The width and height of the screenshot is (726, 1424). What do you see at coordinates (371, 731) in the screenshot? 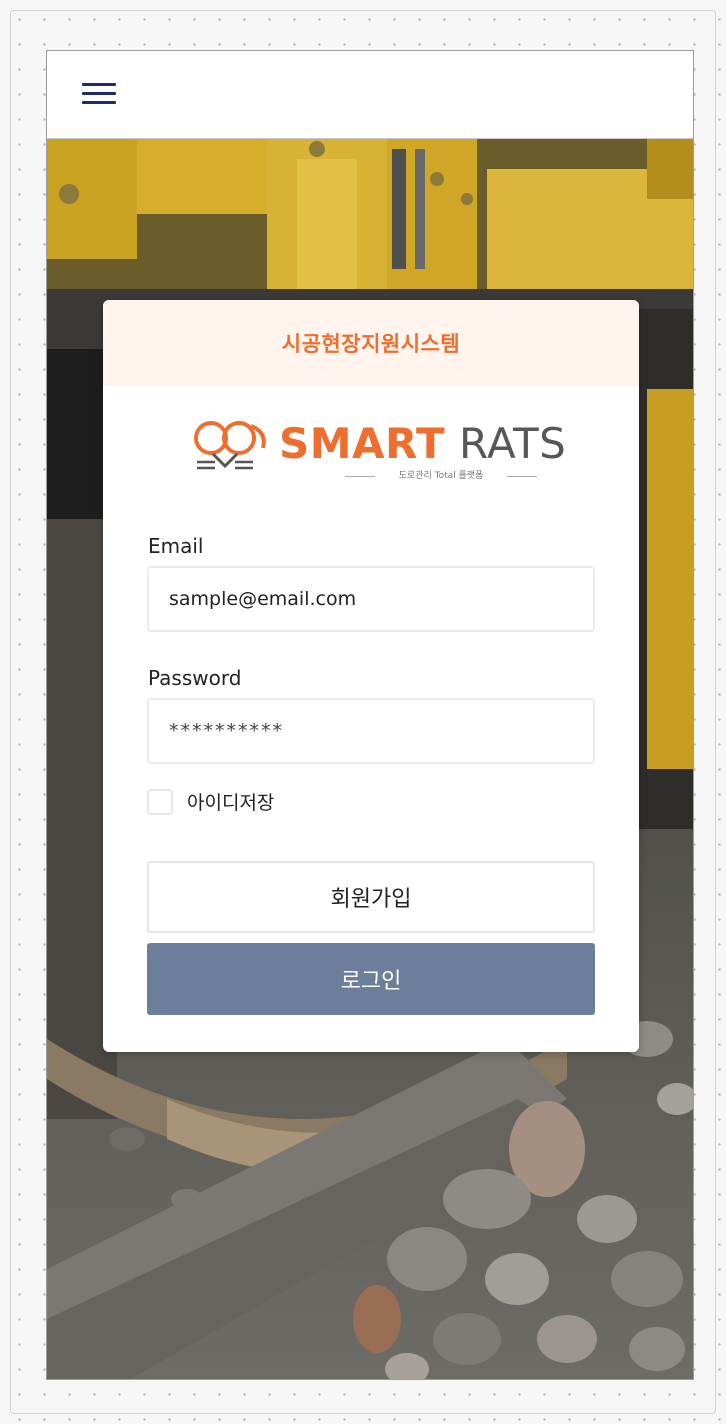
I see `password-field` at bounding box center [371, 731].